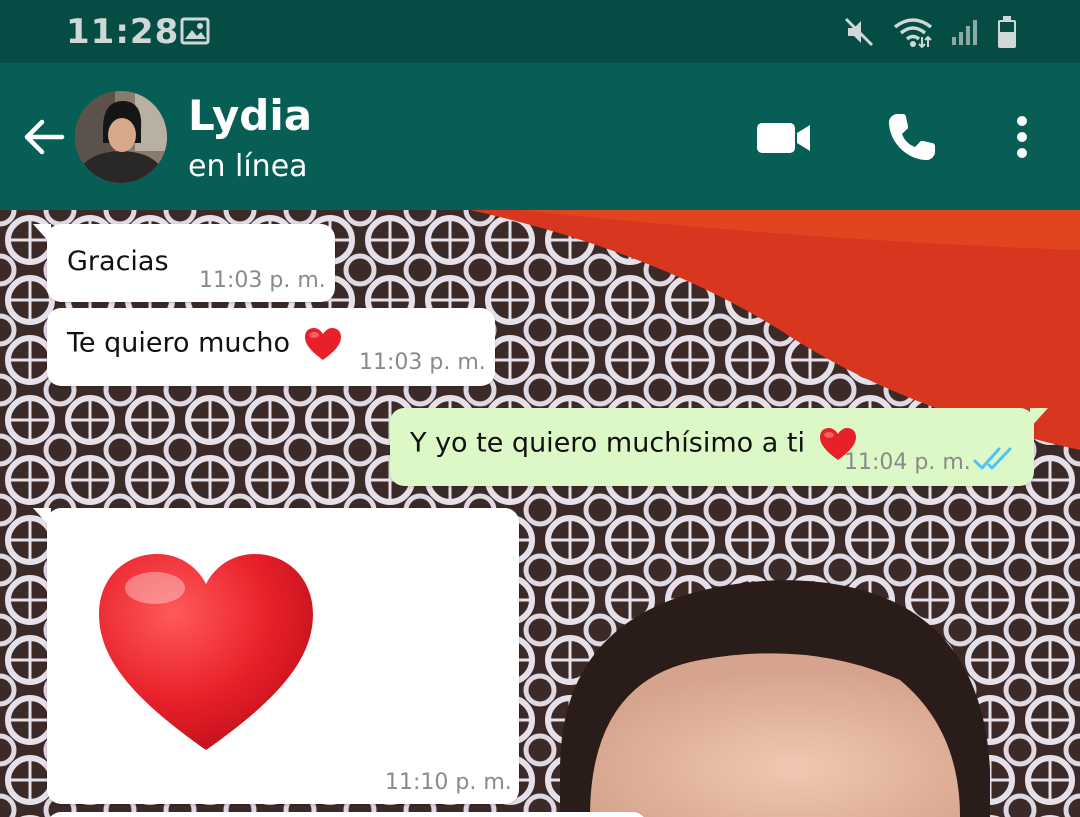 The height and width of the screenshot is (817, 1080). I want to click on message-time: 11:04 p. m., so click(907, 462).